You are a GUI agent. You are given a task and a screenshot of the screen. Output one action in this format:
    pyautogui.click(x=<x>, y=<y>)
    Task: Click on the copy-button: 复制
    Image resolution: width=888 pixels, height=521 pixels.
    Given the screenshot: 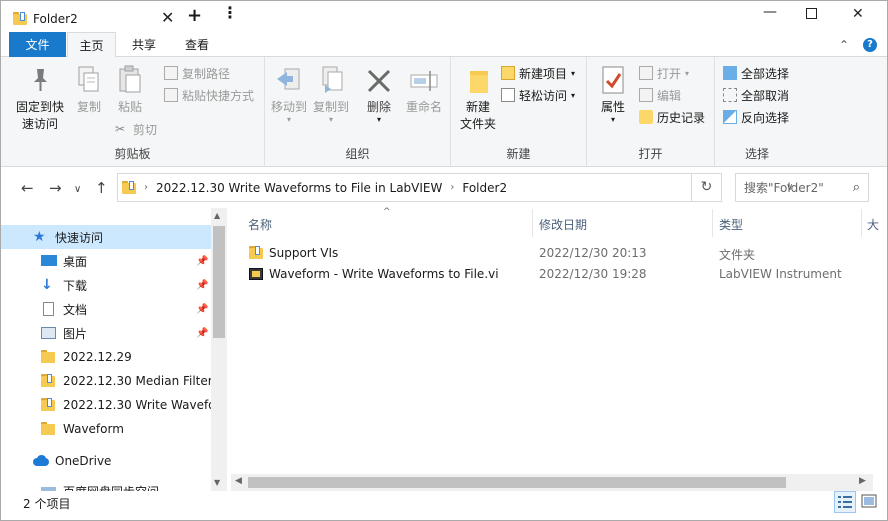 What is the action you would take?
    pyautogui.click(x=89, y=89)
    